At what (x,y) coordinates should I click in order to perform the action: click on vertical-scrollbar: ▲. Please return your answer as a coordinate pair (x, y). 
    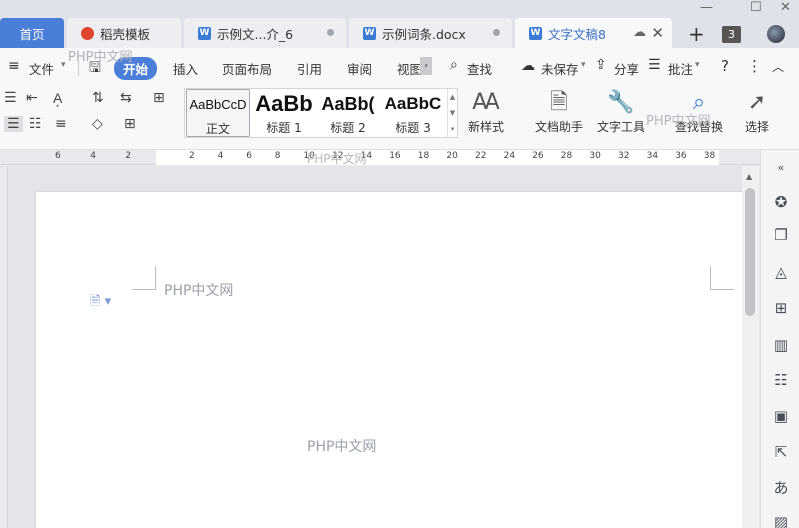
    Looking at the image, I should click on (750, 347).